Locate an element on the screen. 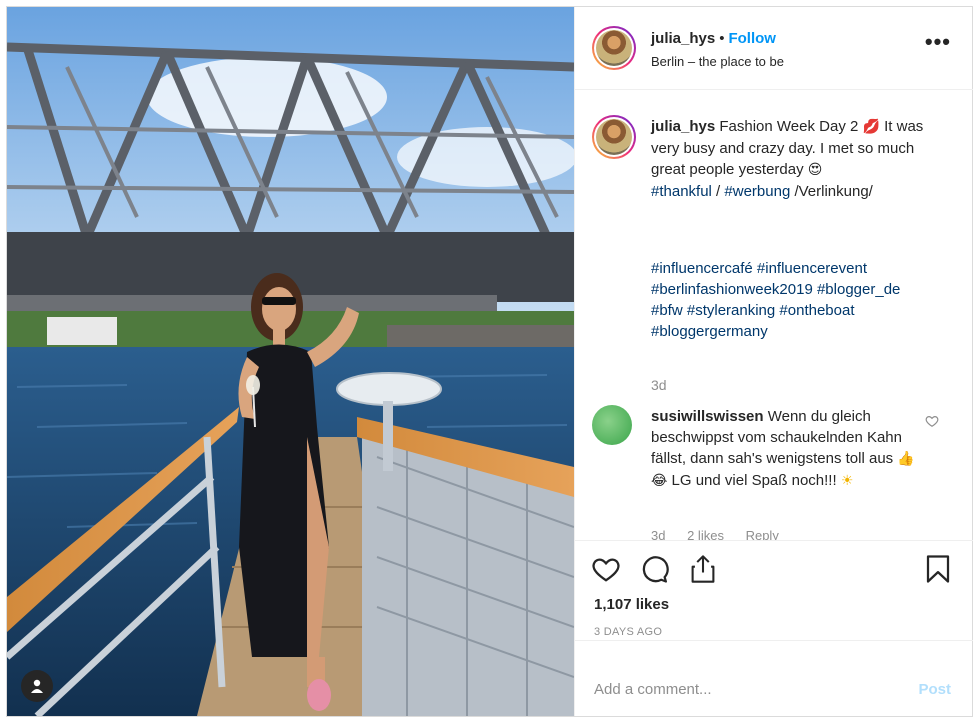  location-link: Berlin – the place to be is located at coordinates (717, 61).